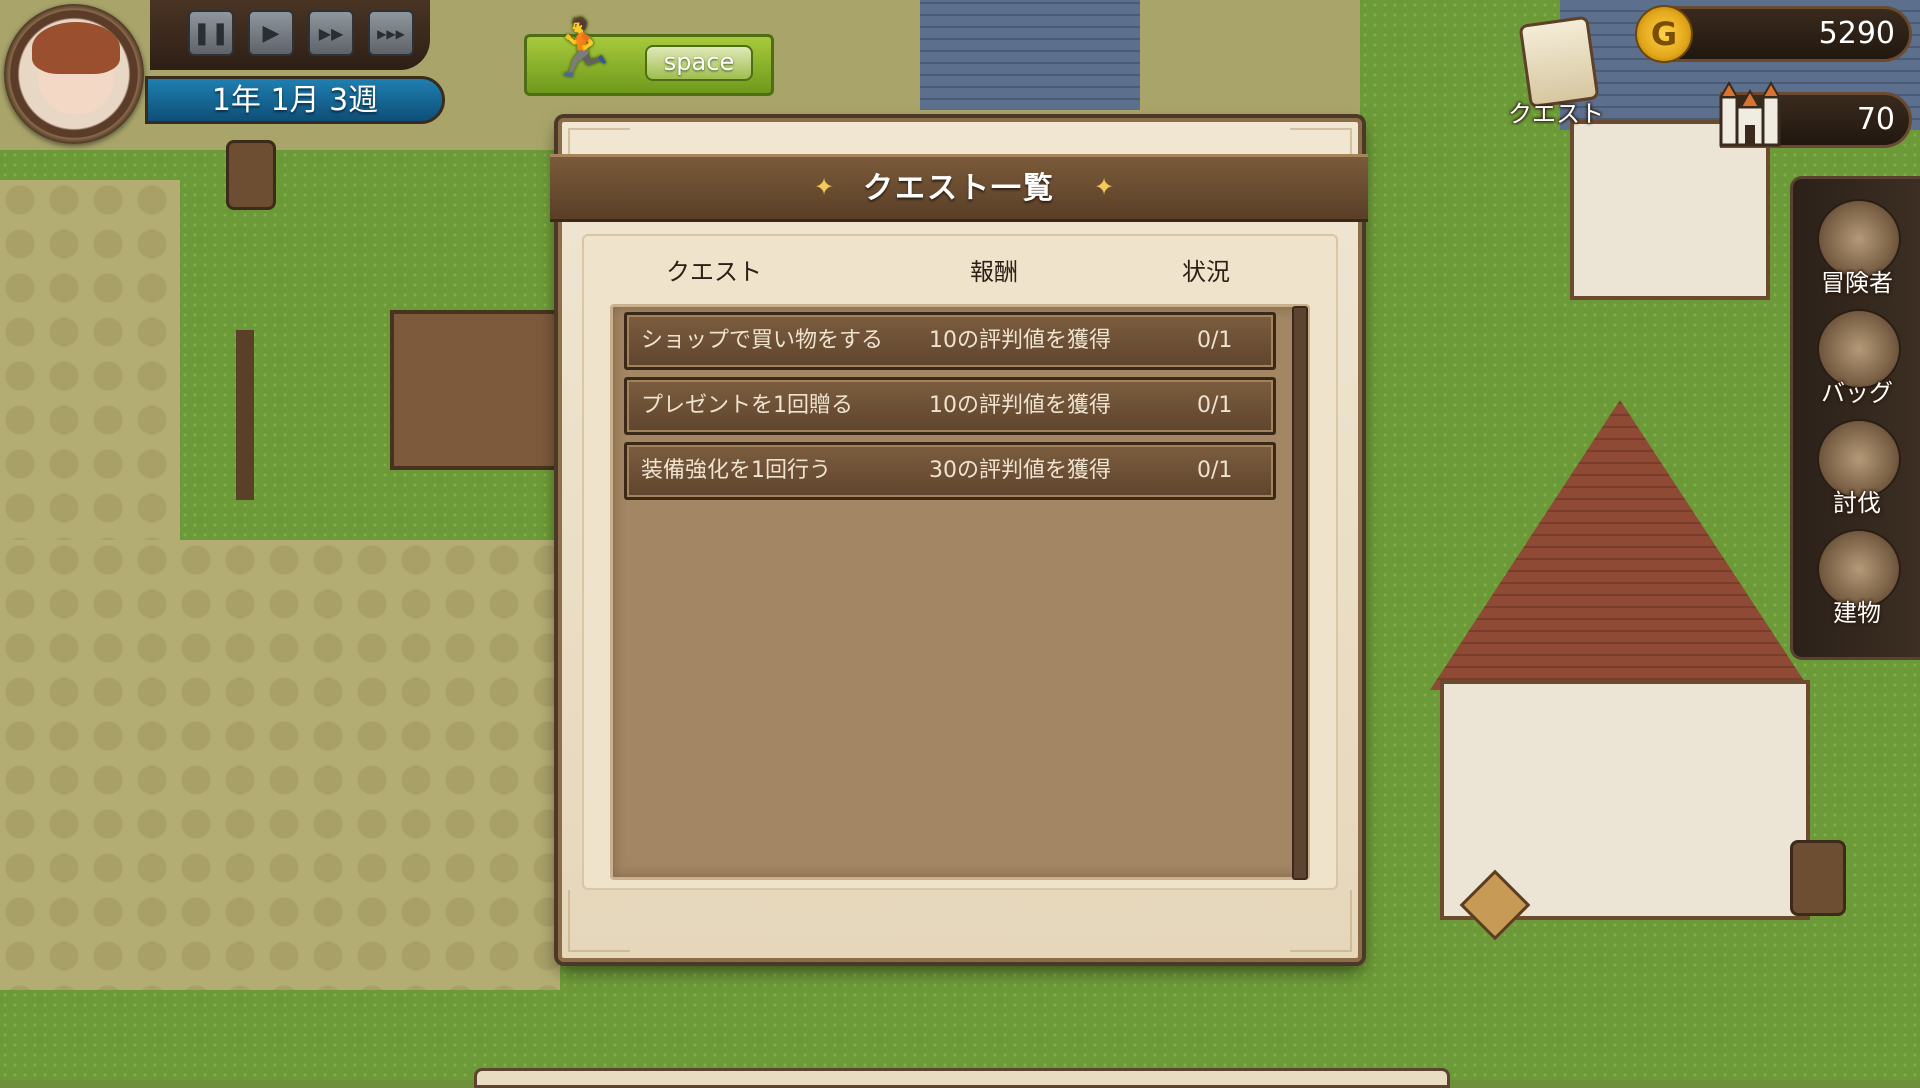 This screenshot has width=1920, height=1088. What do you see at coordinates (582, 48) in the screenshot?
I see `running-man-icon: 🏃` at bounding box center [582, 48].